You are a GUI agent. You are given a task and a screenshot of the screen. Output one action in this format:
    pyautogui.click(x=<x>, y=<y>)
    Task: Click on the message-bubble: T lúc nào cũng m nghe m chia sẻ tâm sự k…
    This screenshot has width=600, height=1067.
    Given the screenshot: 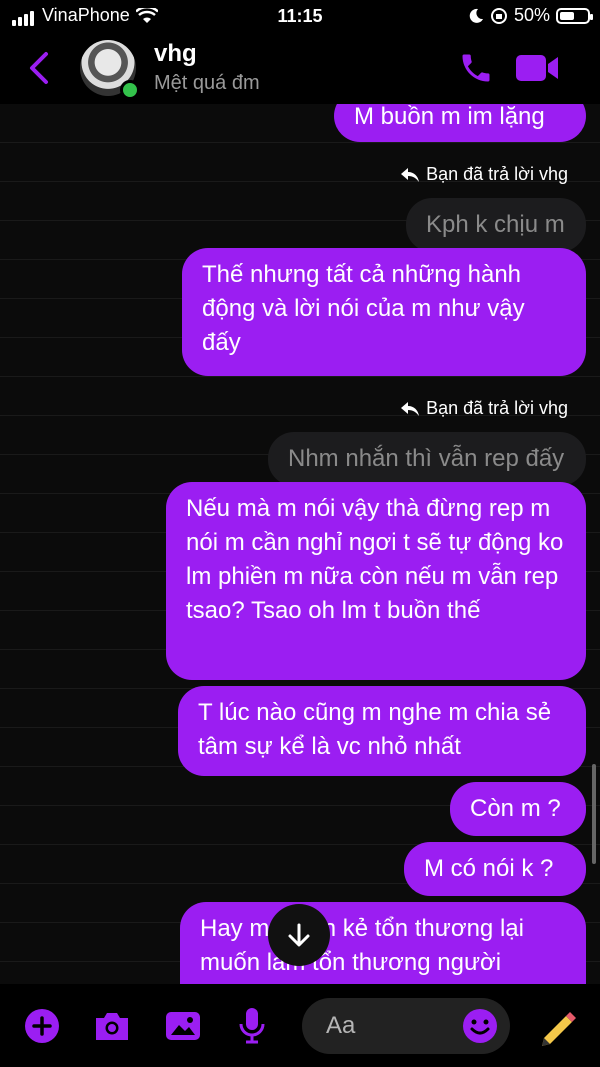 What is the action you would take?
    pyautogui.click(x=382, y=731)
    